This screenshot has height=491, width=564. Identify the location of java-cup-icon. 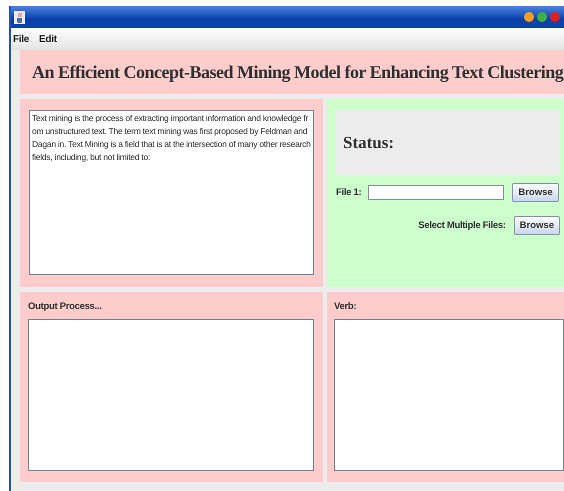
(19, 17).